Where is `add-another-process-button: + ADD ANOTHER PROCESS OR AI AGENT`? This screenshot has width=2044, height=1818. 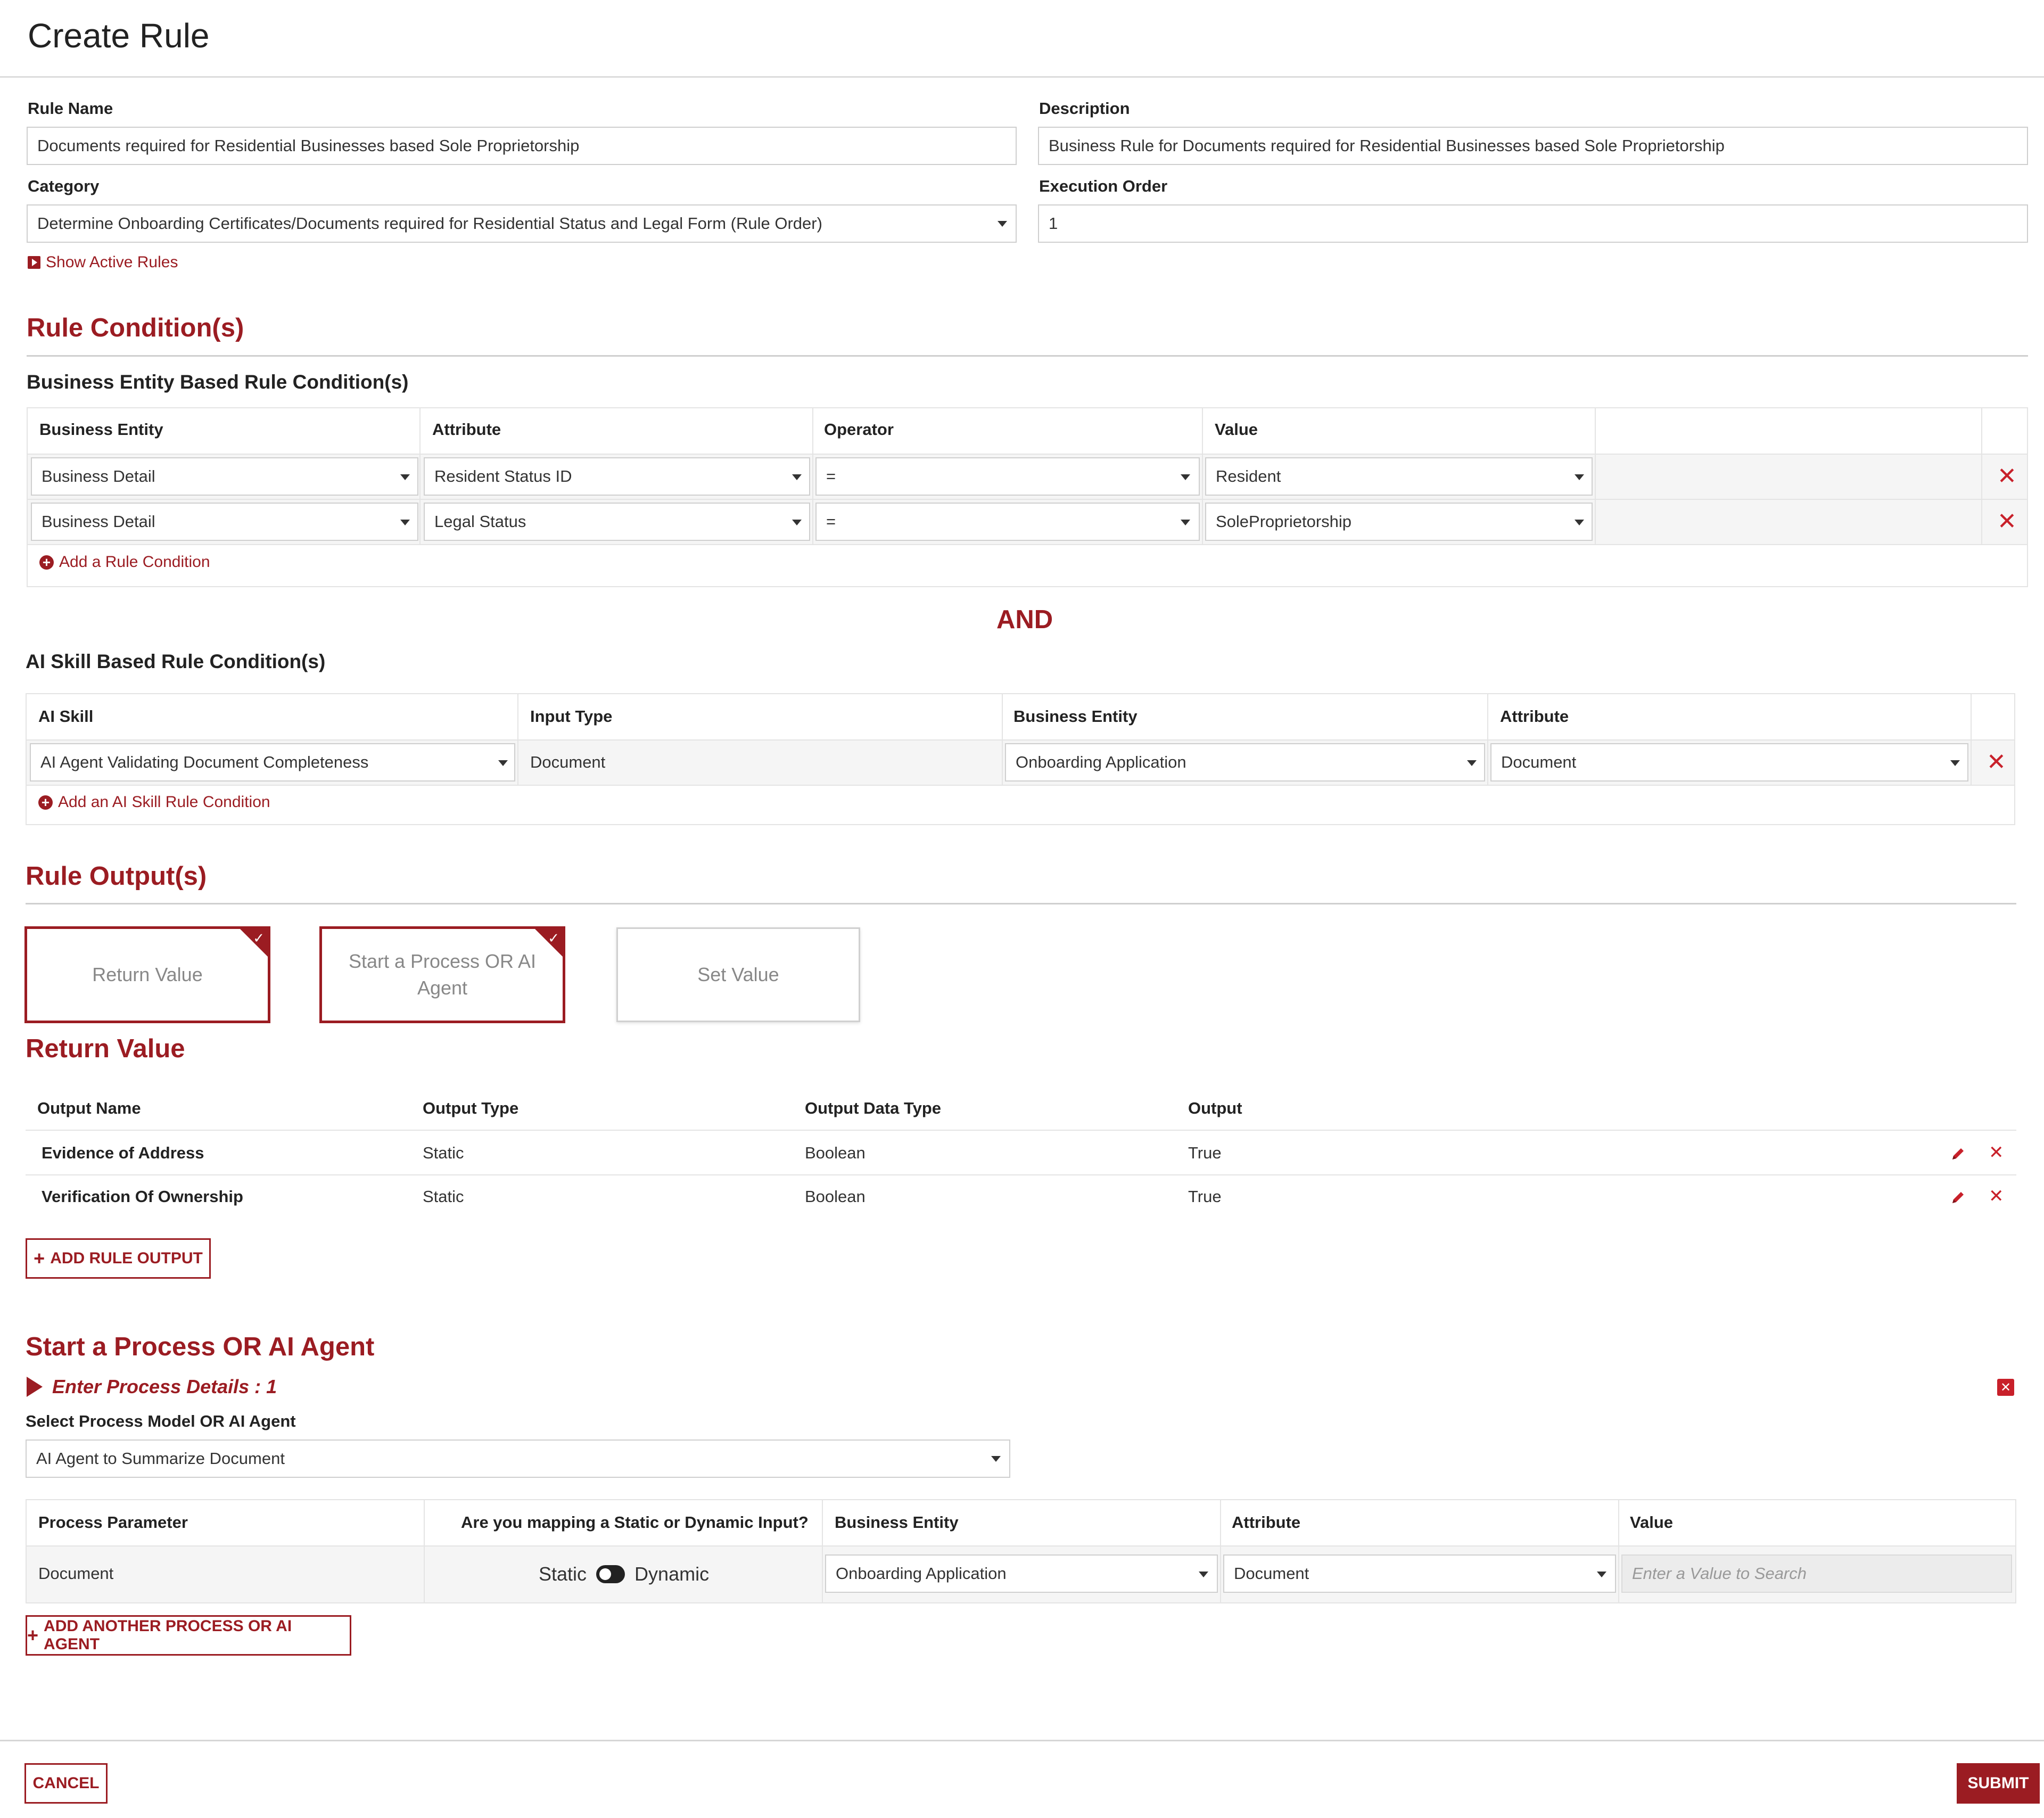 add-another-process-button: + ADD ANOTHER PROCESS OR AI AGENT is located at coordinates (189, 1636).